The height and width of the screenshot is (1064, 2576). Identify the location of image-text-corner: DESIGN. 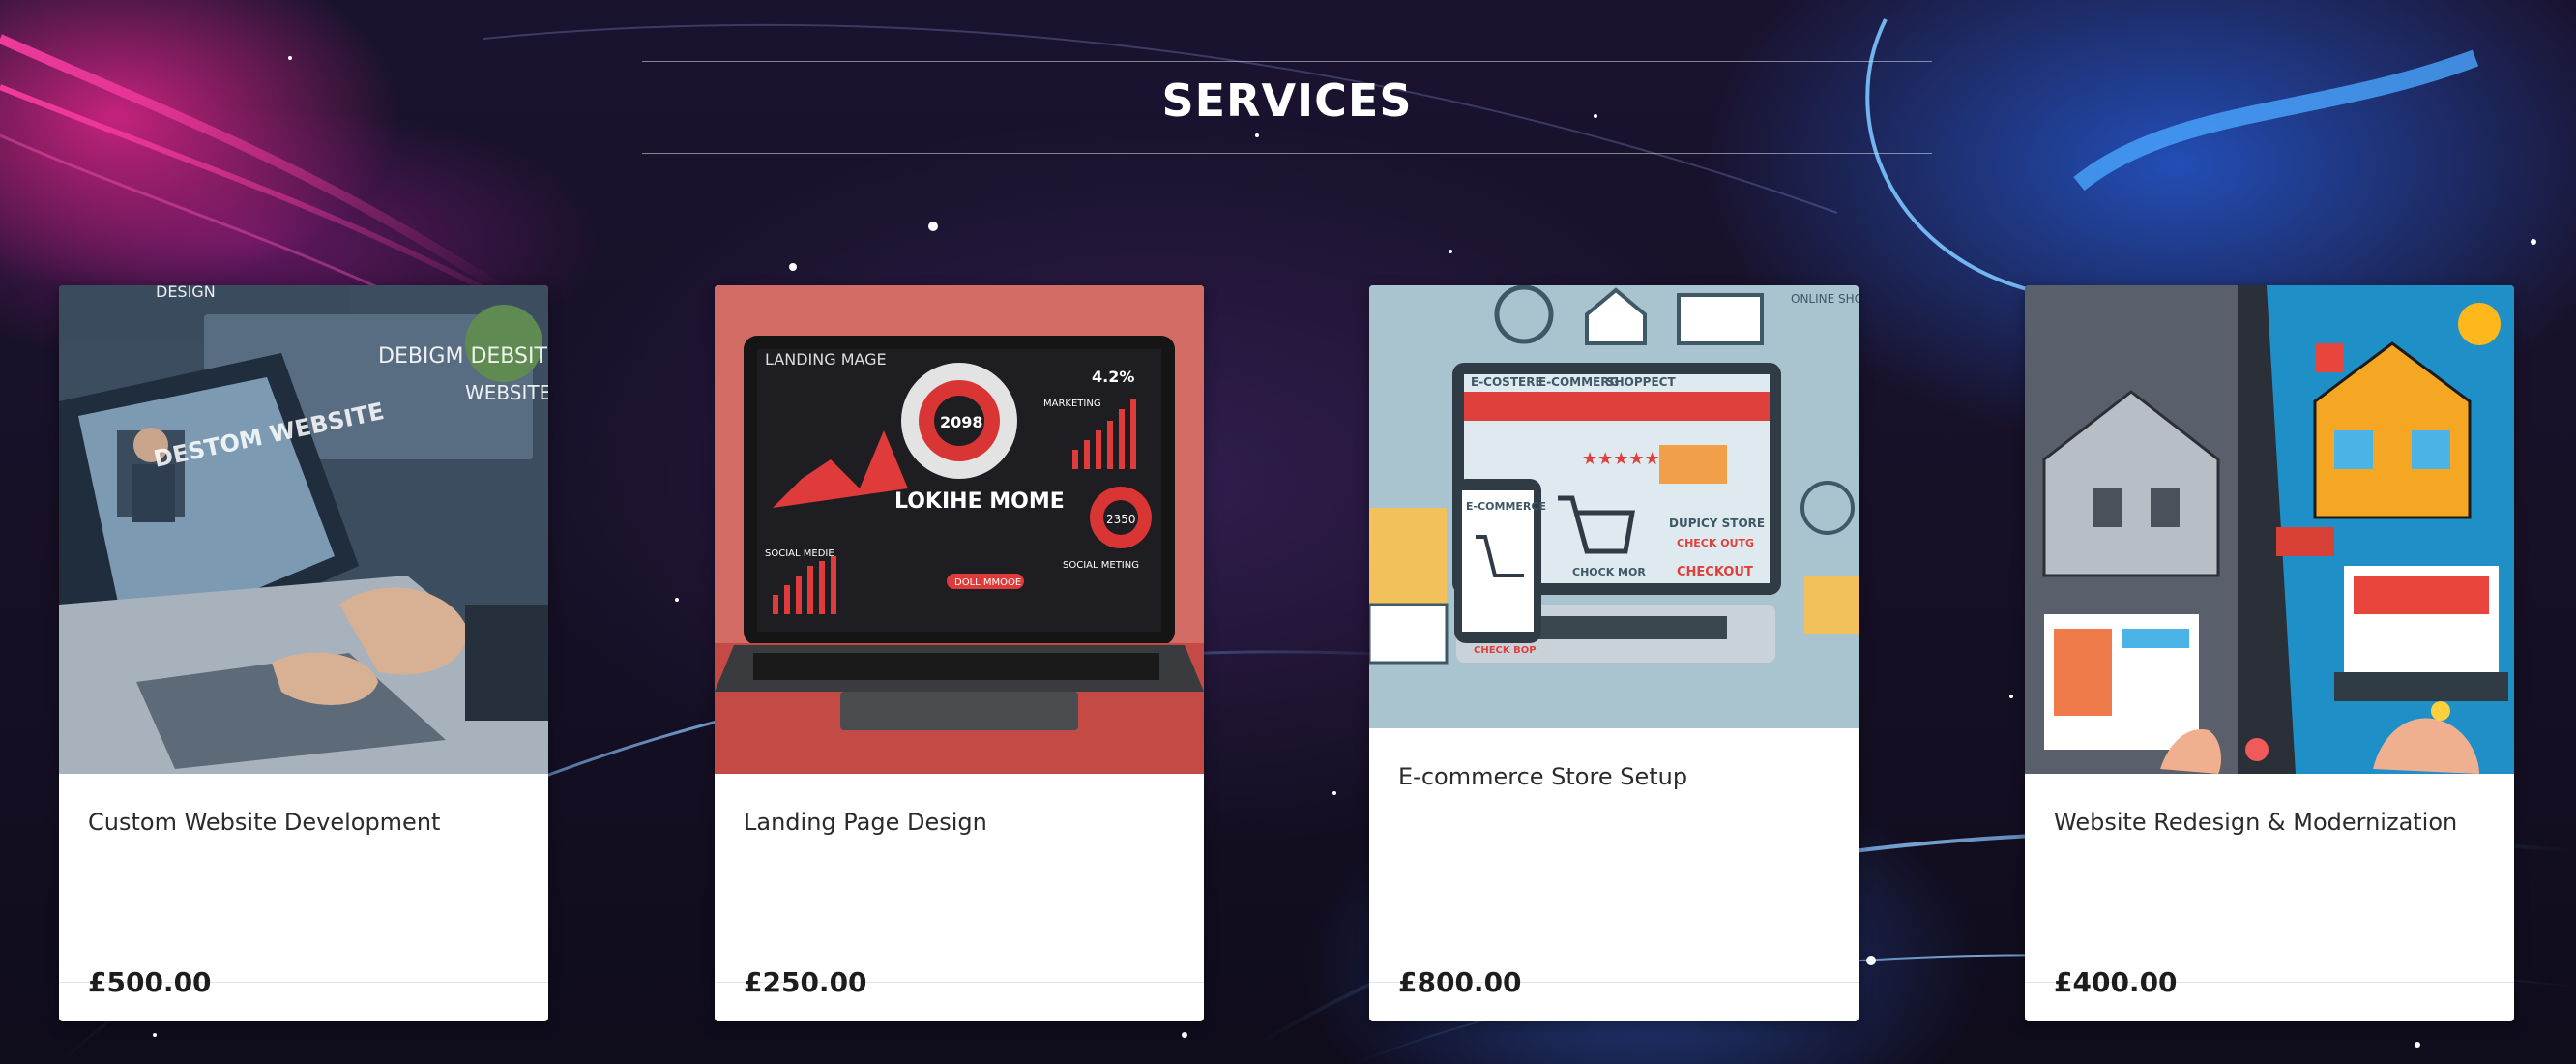
(186, 293).